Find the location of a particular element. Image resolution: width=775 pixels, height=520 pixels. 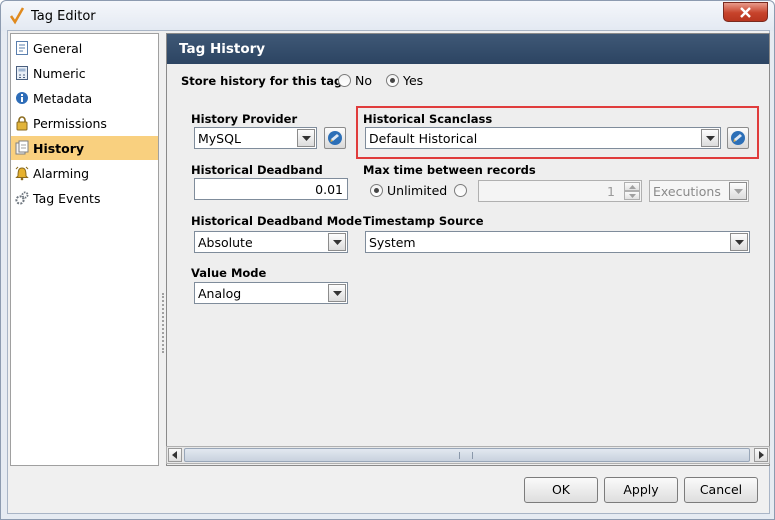

sidebar-item-numeric: Numeric is located at coordinates (84, 73).